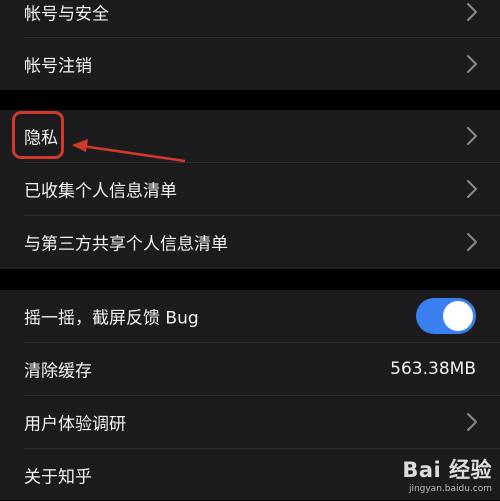 This screenshot has width=500, height=501. What do you see at coordinates (126, 244) in the screenshot?
I see `third-party-sharing-label: 与第三方共享个人信息清单` at bounding box center [126, 244].